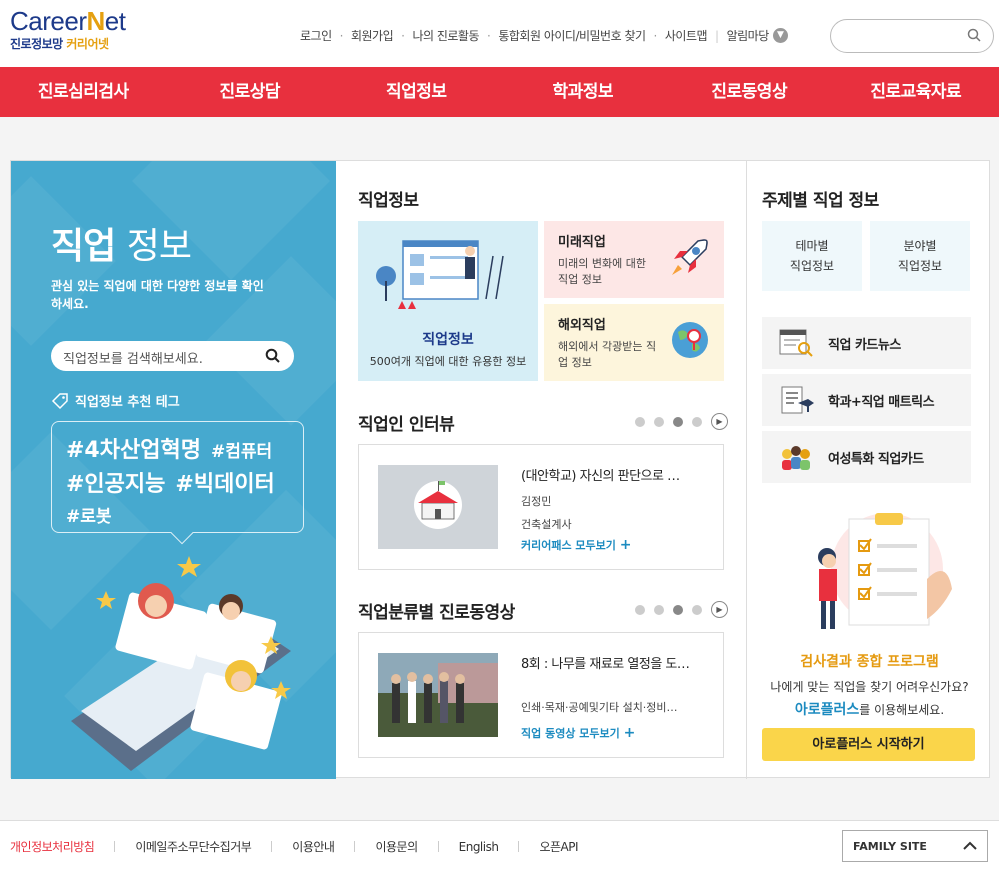 Image resolution: width=999 pixels, height=876 pixels. What do you see at coordinates (607, 354) in the screenshot?
I see `overseas-job-desc: 해외에서 각광받는 직업 정보` at bounding box center [607, 354].